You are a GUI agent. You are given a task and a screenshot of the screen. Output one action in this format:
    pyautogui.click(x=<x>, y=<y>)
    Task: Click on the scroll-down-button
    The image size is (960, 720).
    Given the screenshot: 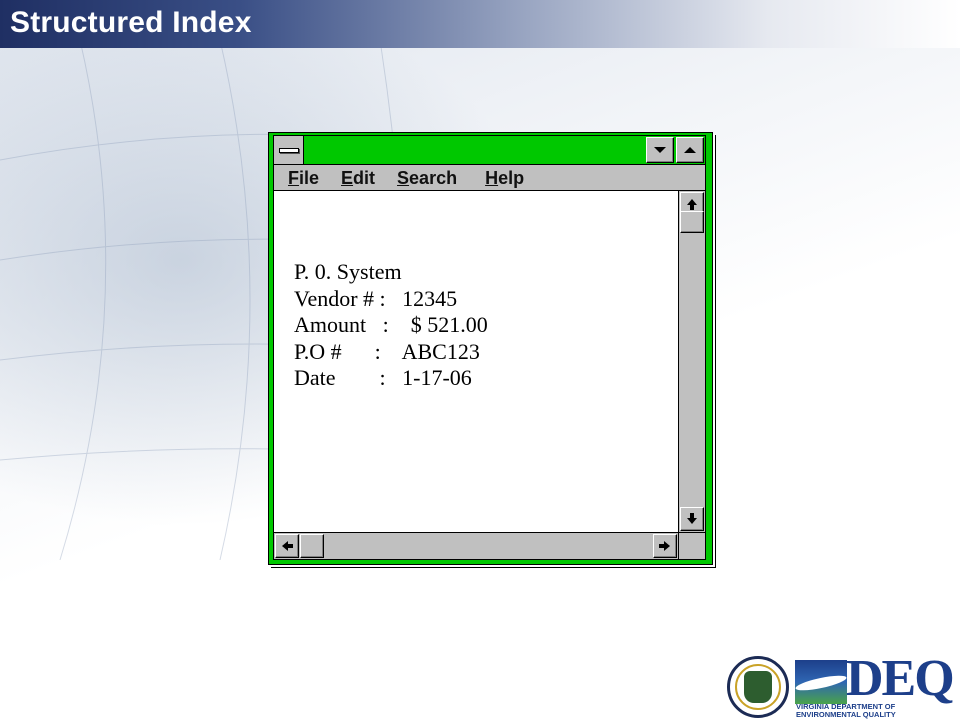 What is the action you would take?
    pyautogui.click(x=692, y=519)
    